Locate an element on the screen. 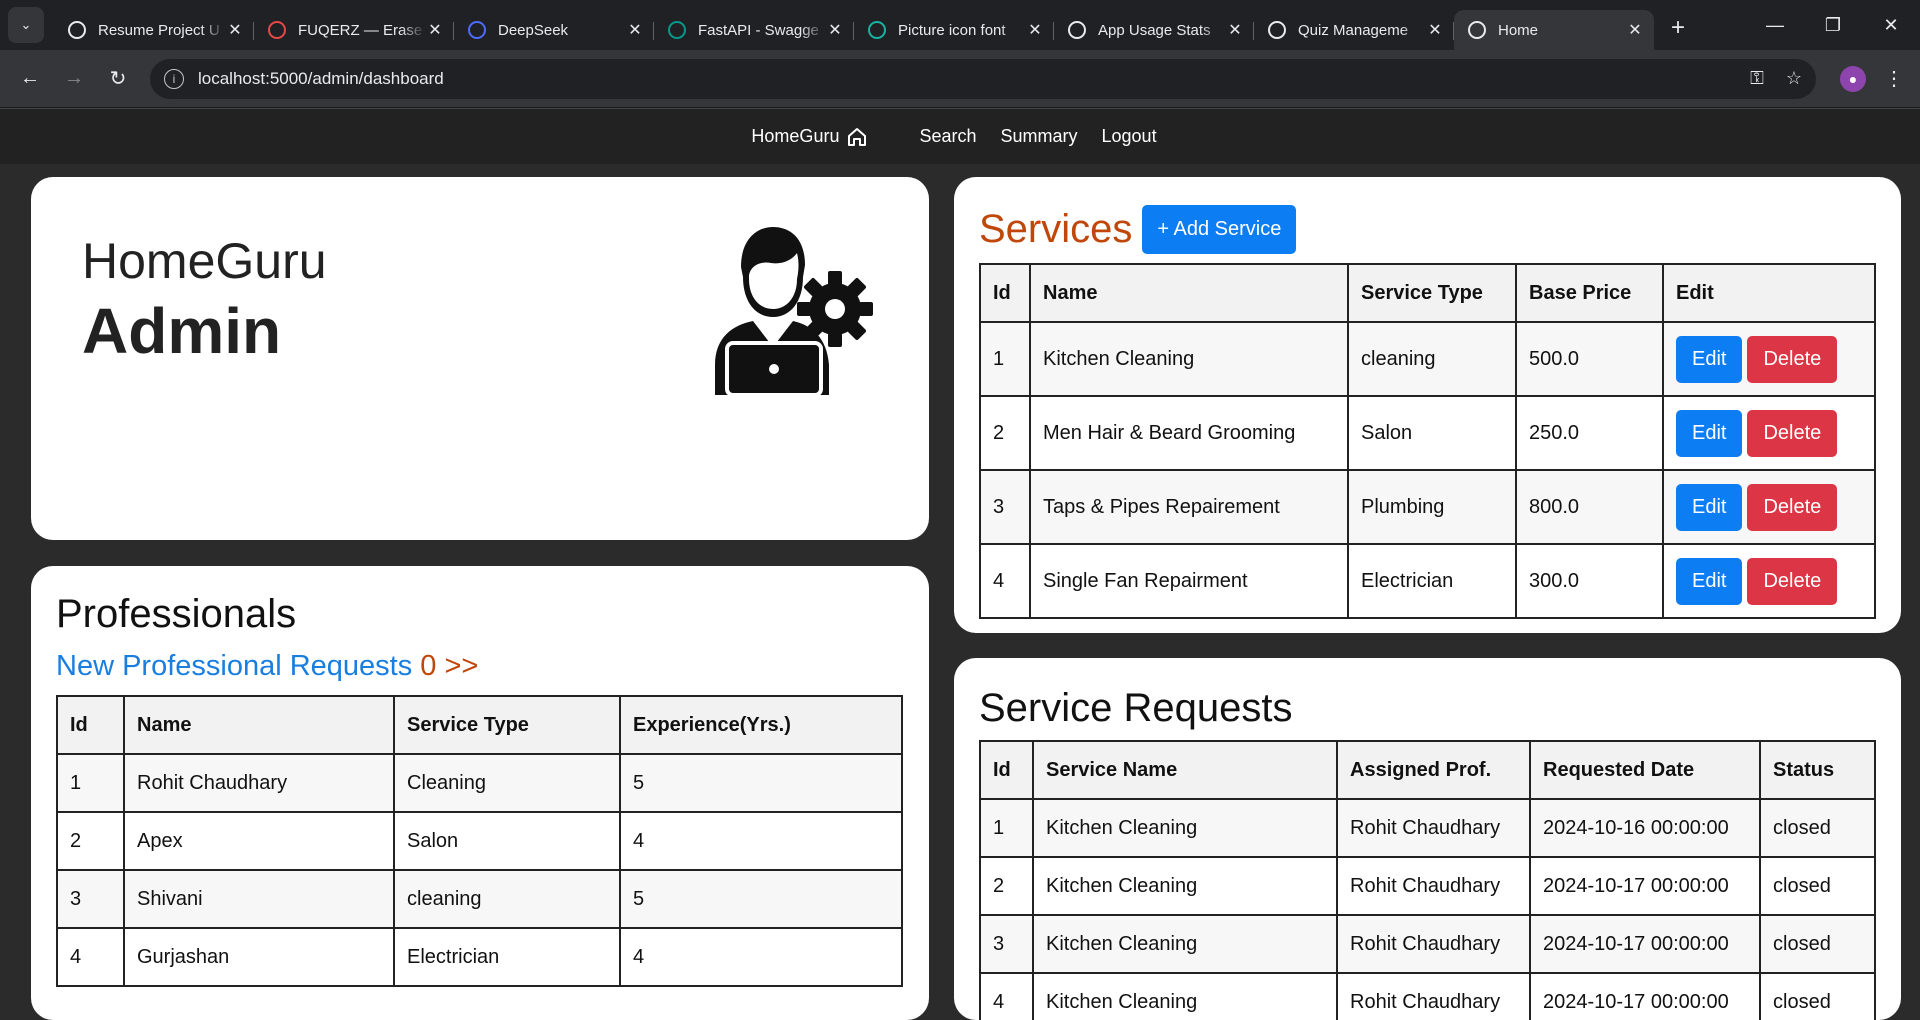 This screenshot has height=1020, width=1920. tab-title: Resume Project U is located at coordinates (159, 30).